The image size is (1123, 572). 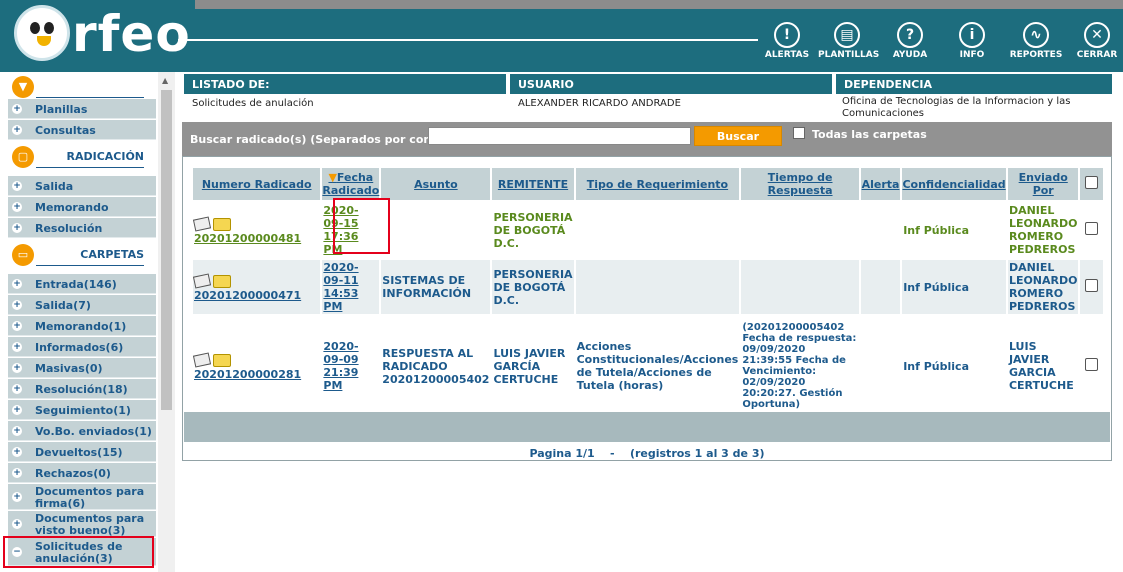 I want to click on radicado-link: 20201200000281, so click(x=247, y=374).